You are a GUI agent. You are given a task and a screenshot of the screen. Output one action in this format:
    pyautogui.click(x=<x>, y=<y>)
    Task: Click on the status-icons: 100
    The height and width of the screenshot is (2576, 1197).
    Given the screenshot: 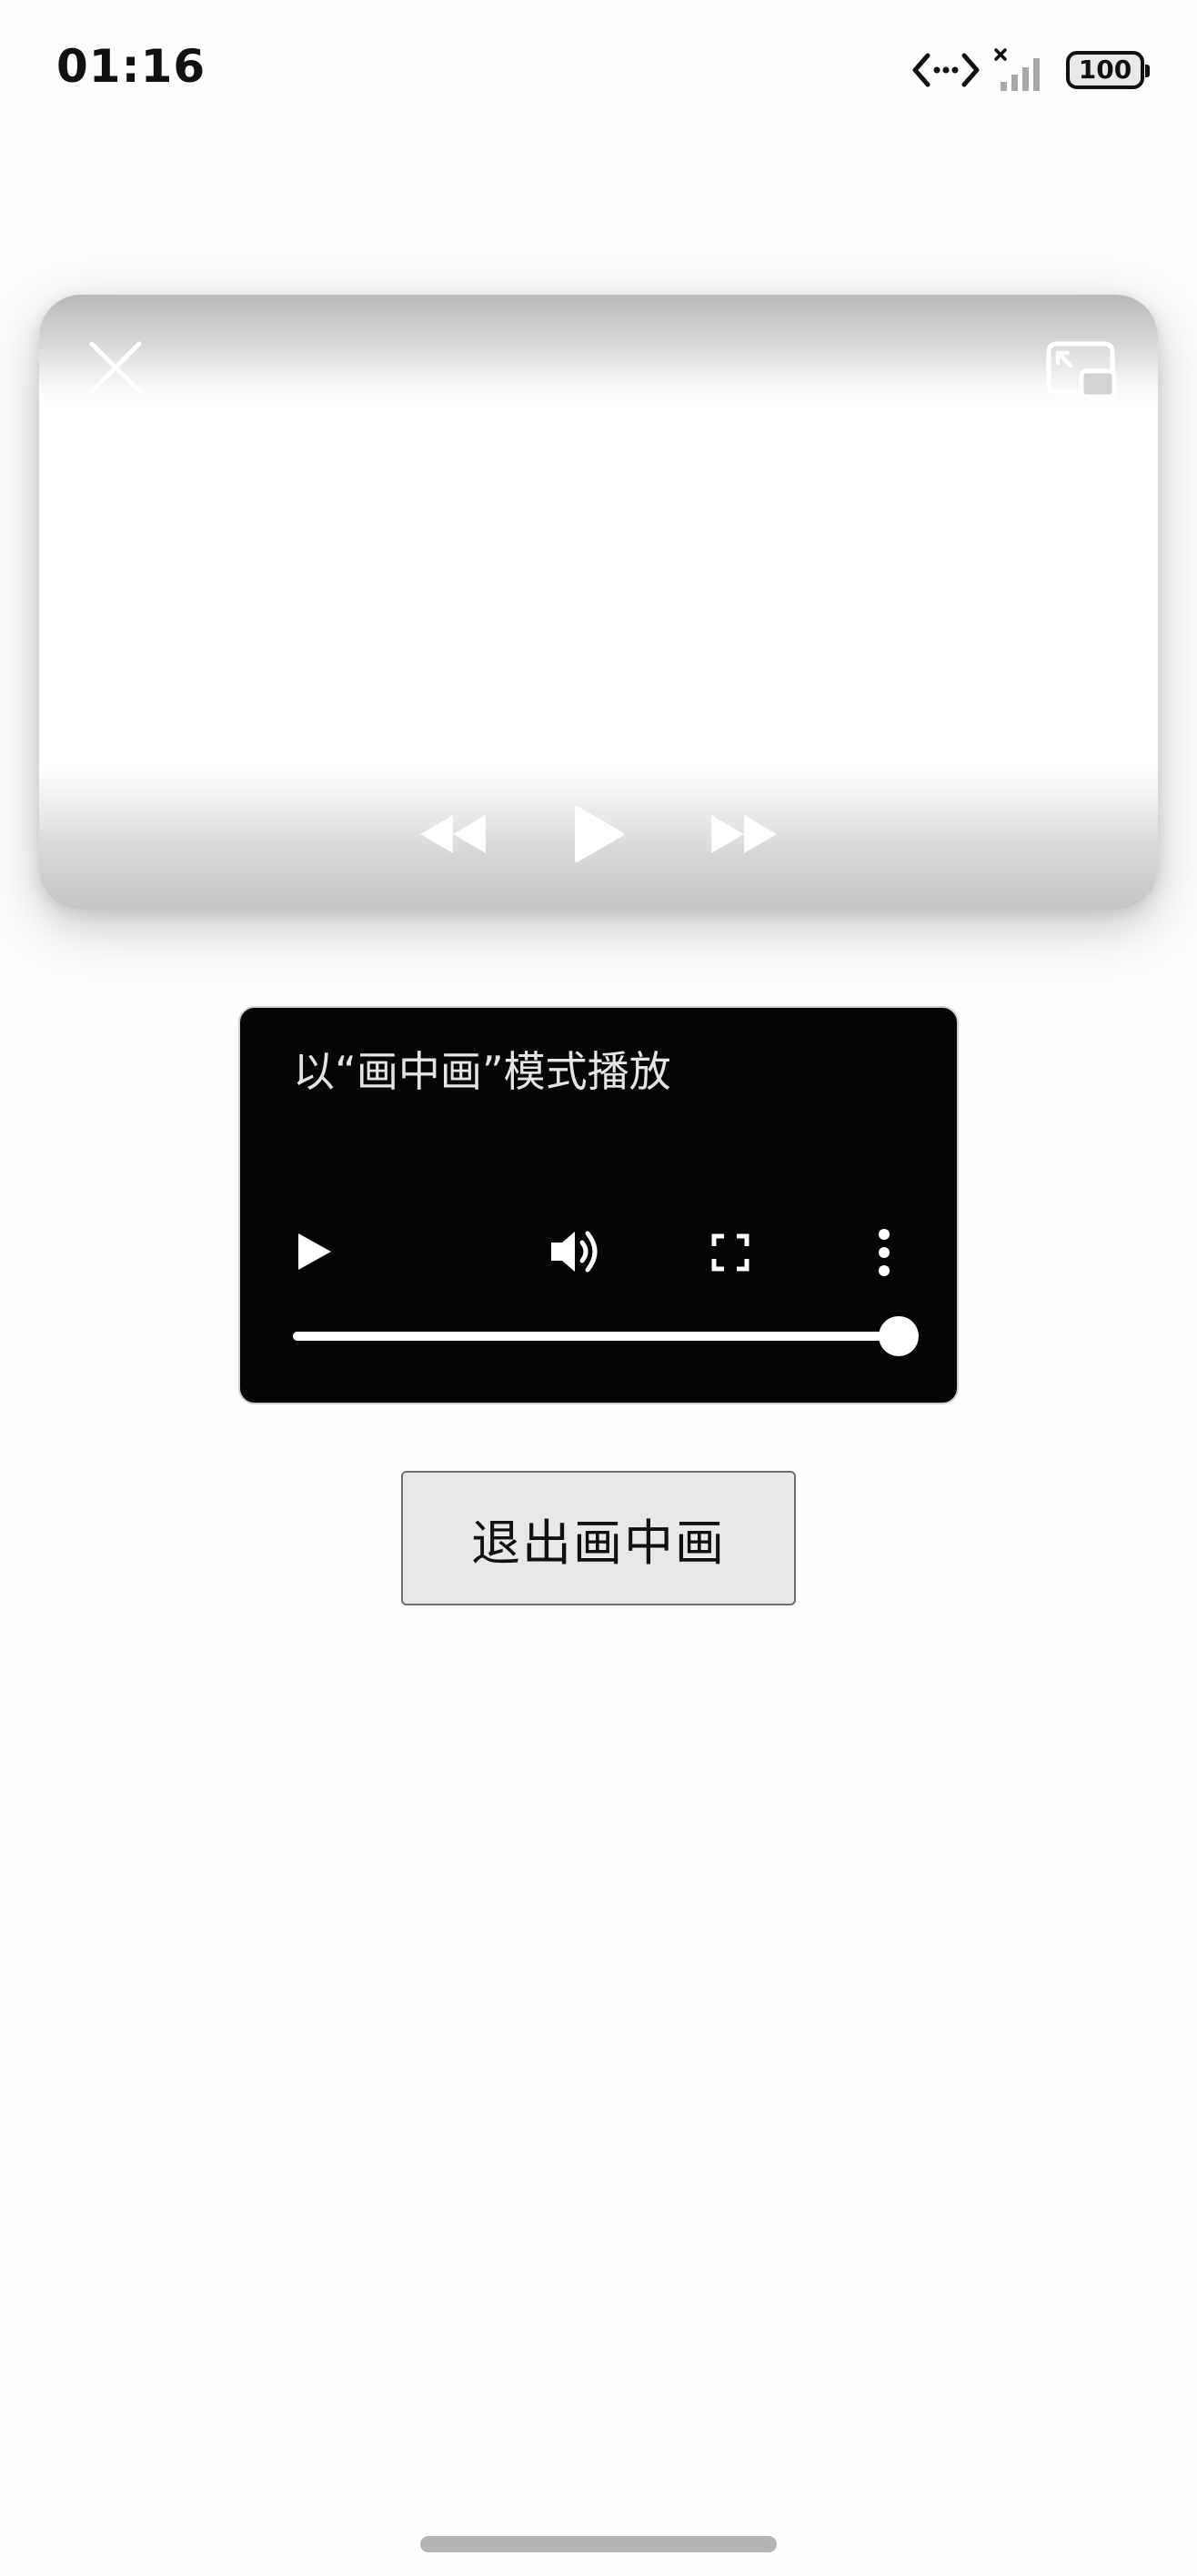 What is the action you would take?
    pyautogui.click(x=1030, y=70)
    